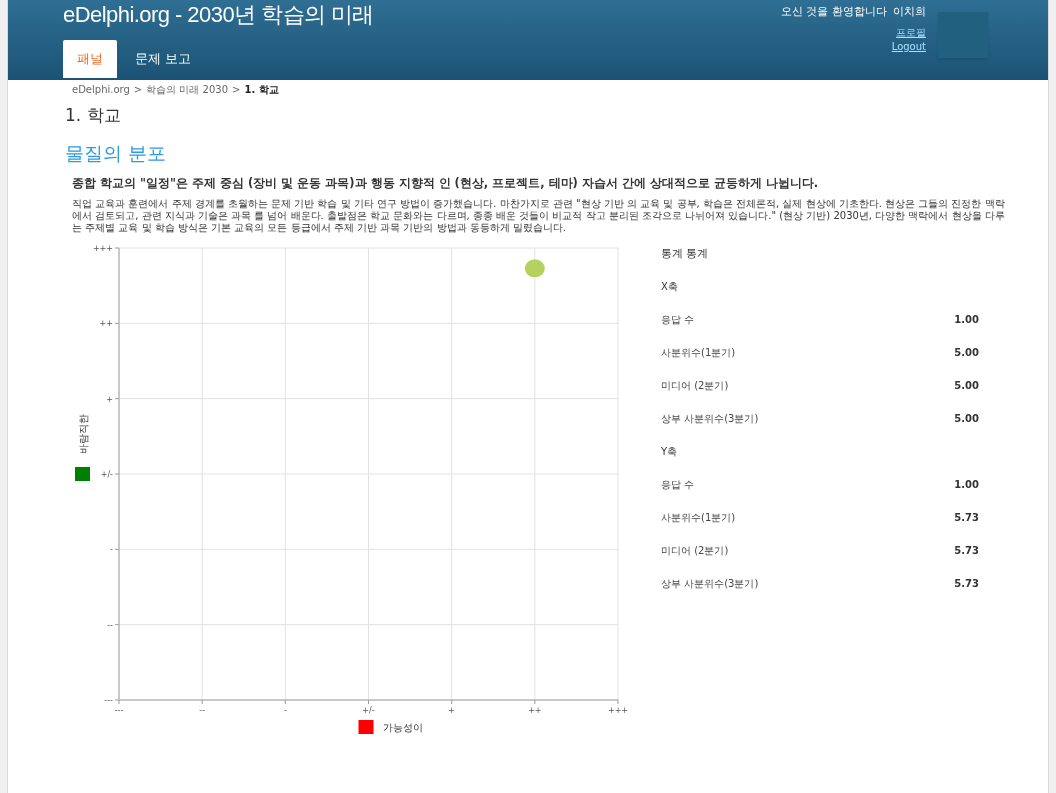 The width and height of the screenshot is (1056, 793). What do you see at coordinates (685, 254) in the screenshot?
I see `stats-title: 통계 통계` at bounding box center [685, 254].